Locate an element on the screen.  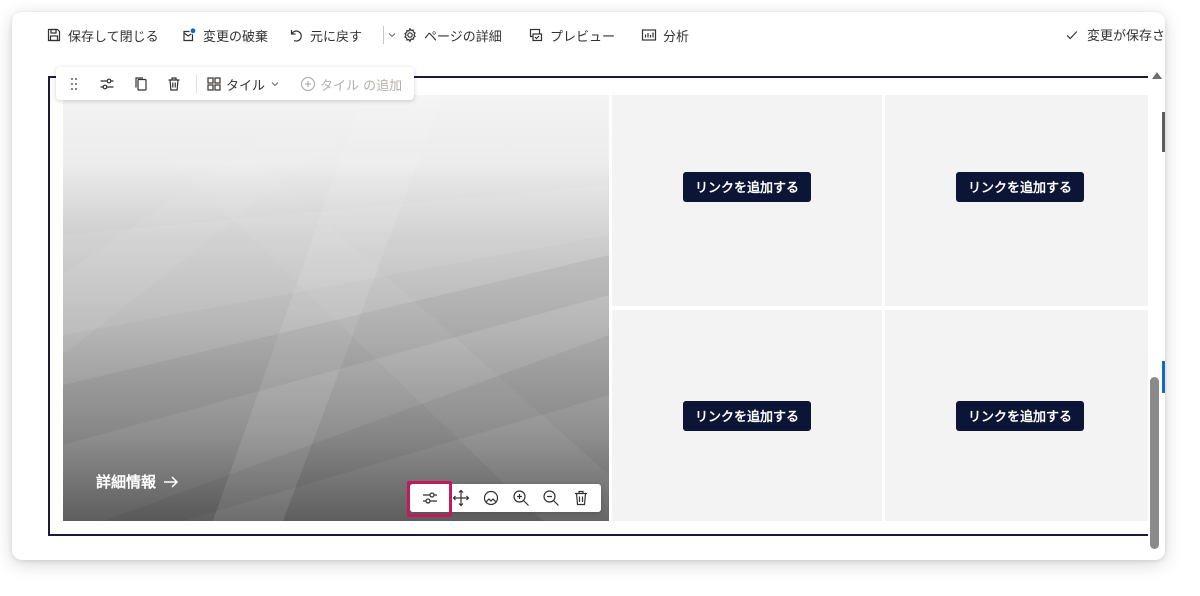
add-tile-label: タイル の追加 is located at coordinates (361, 86).